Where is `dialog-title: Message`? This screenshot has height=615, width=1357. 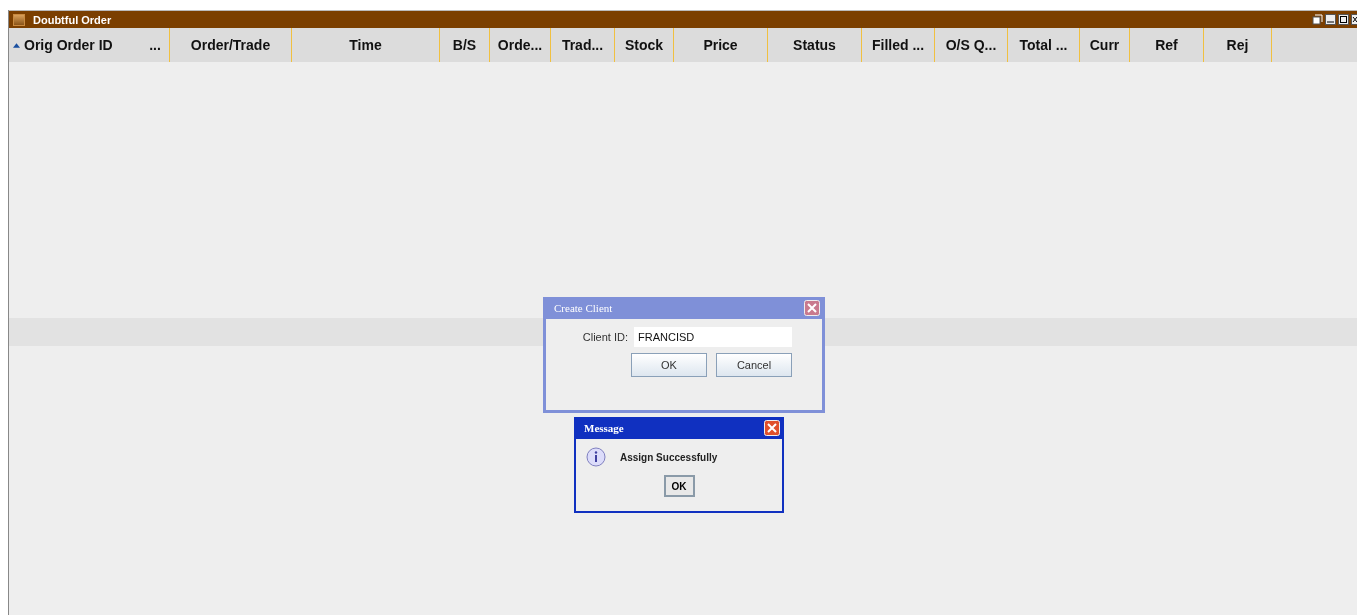
dialog-title: Message is located at coordinates (604, 428).